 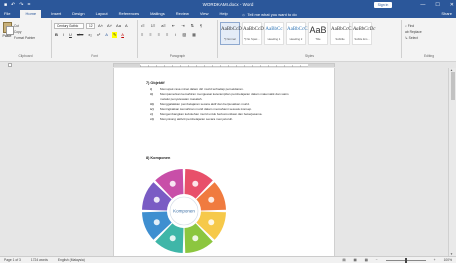 I want to click on close-icon: ✕, so click(x=452, y=5).